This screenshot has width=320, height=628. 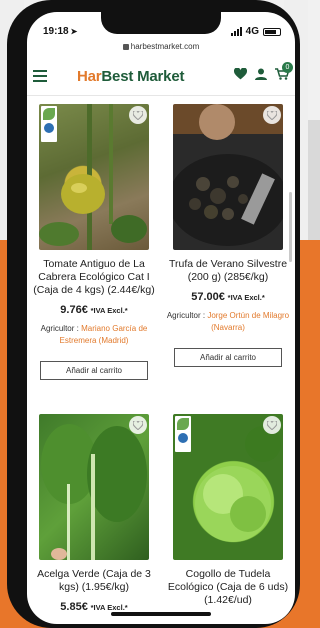 What do you see at coordinates (165, 46) in the screenshot?
I see `url-text: harbestmarket.com` at bounding box center [165, 46].